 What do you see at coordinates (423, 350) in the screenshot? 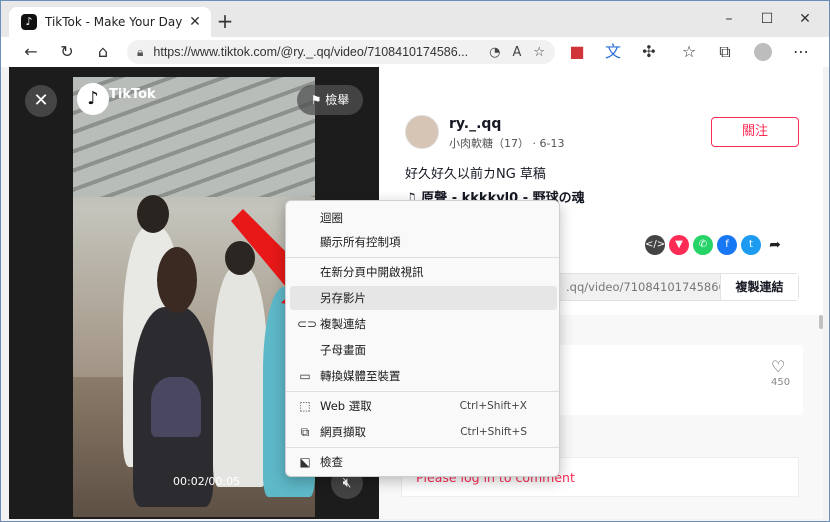
I see `ctx-picture-in-picture: 子母畫面` at bounding box center [423, 350].